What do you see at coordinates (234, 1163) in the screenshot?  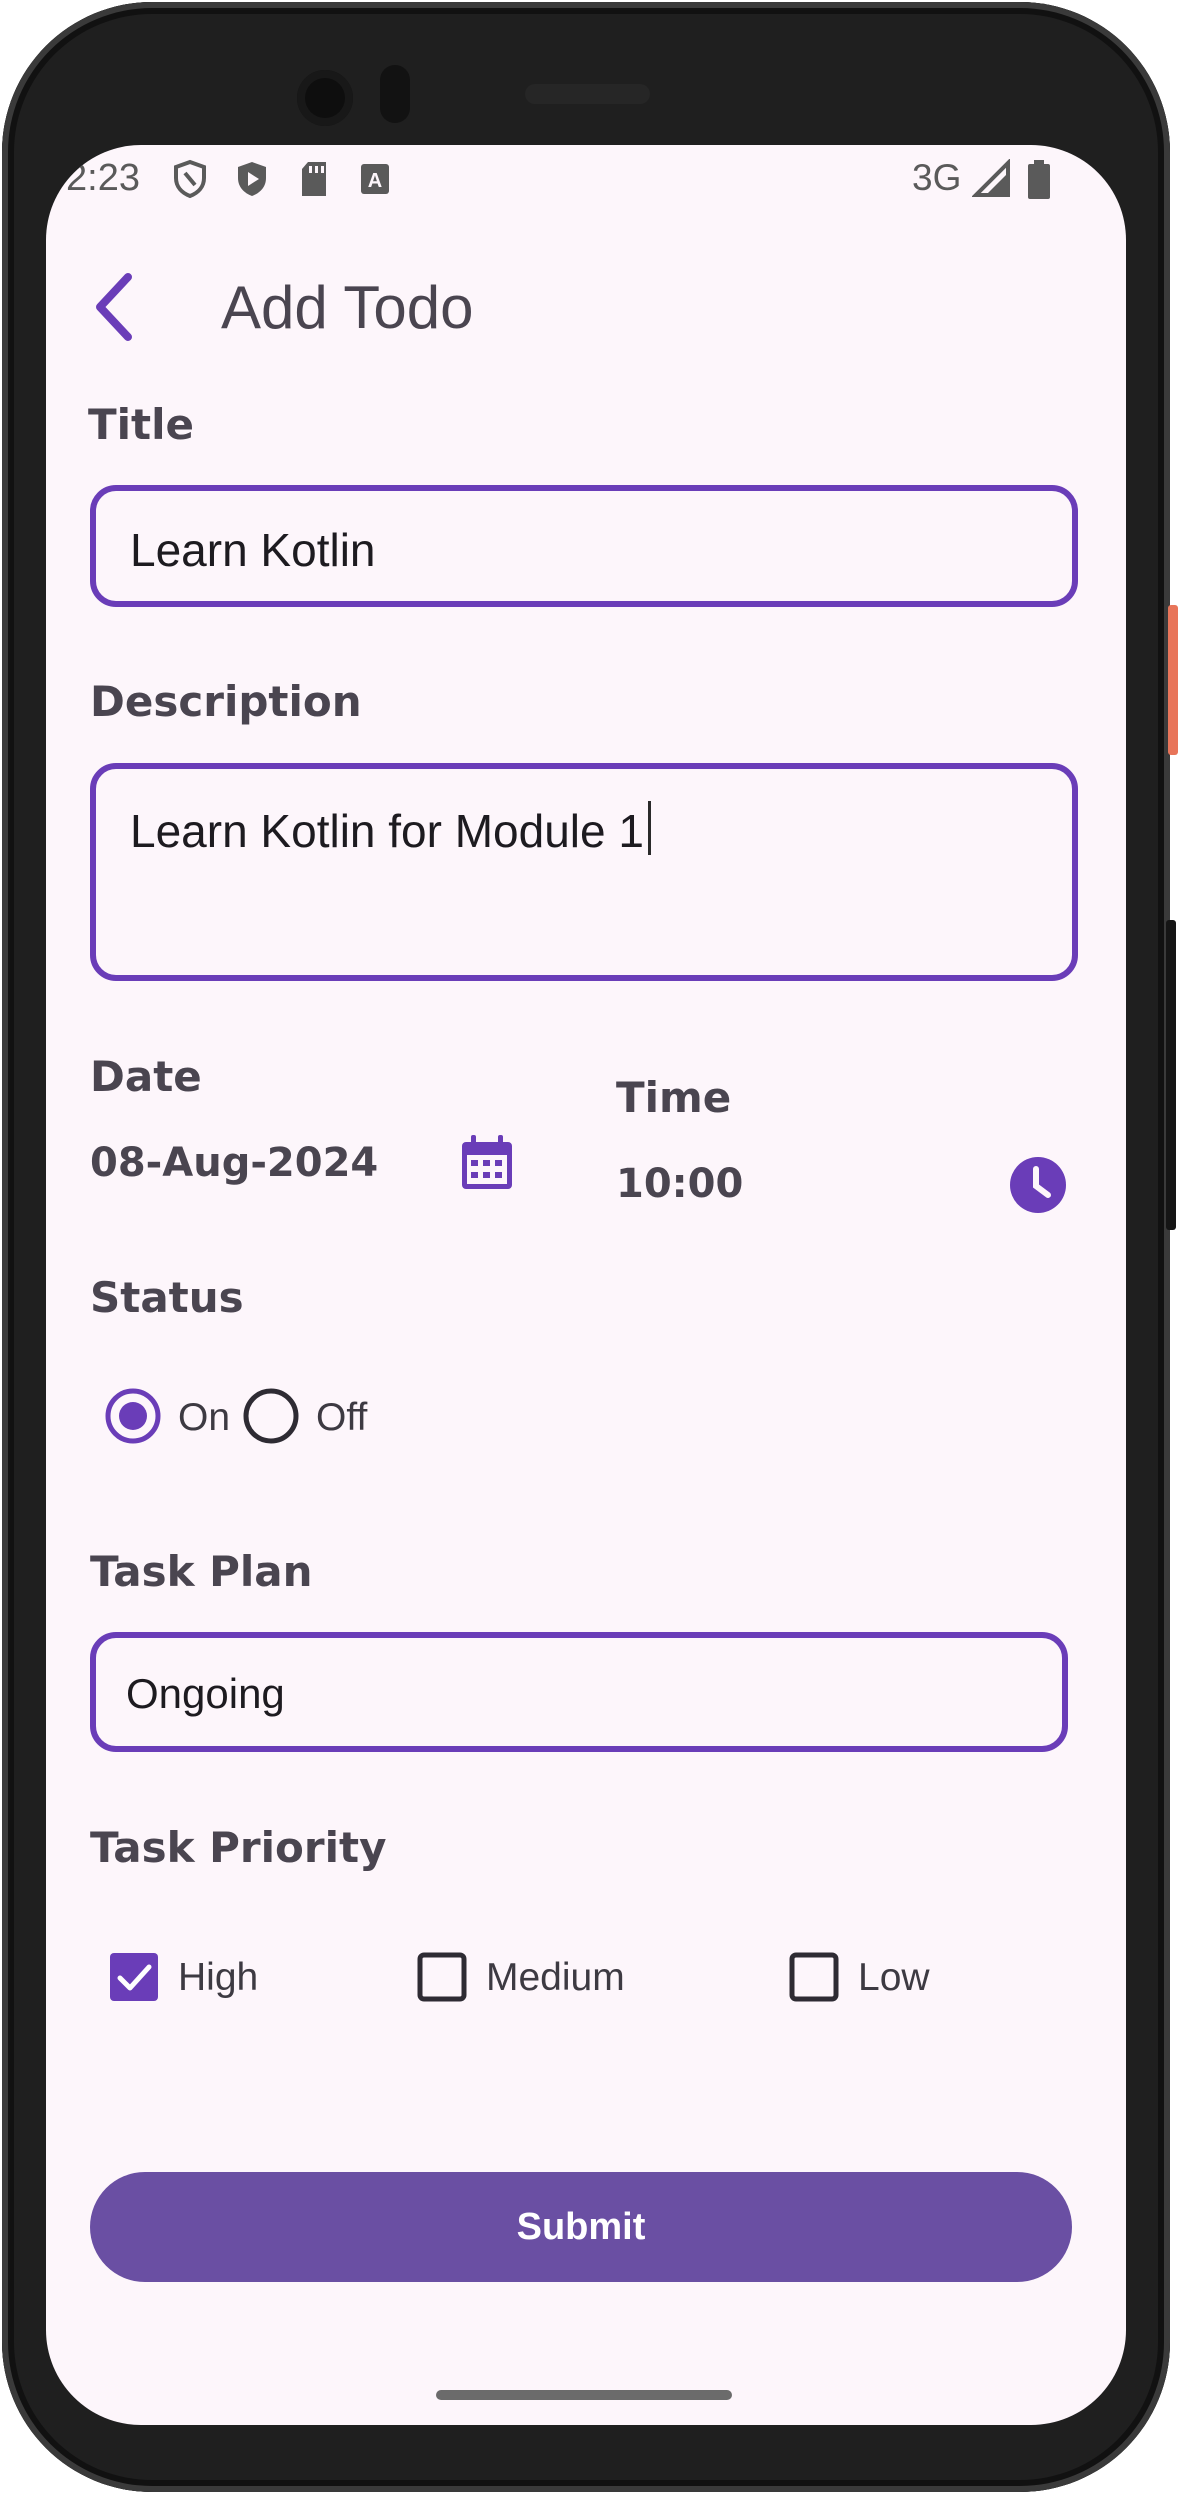 I see `date-value: 08-Aug-2024` at bounding box center [234, 1163].